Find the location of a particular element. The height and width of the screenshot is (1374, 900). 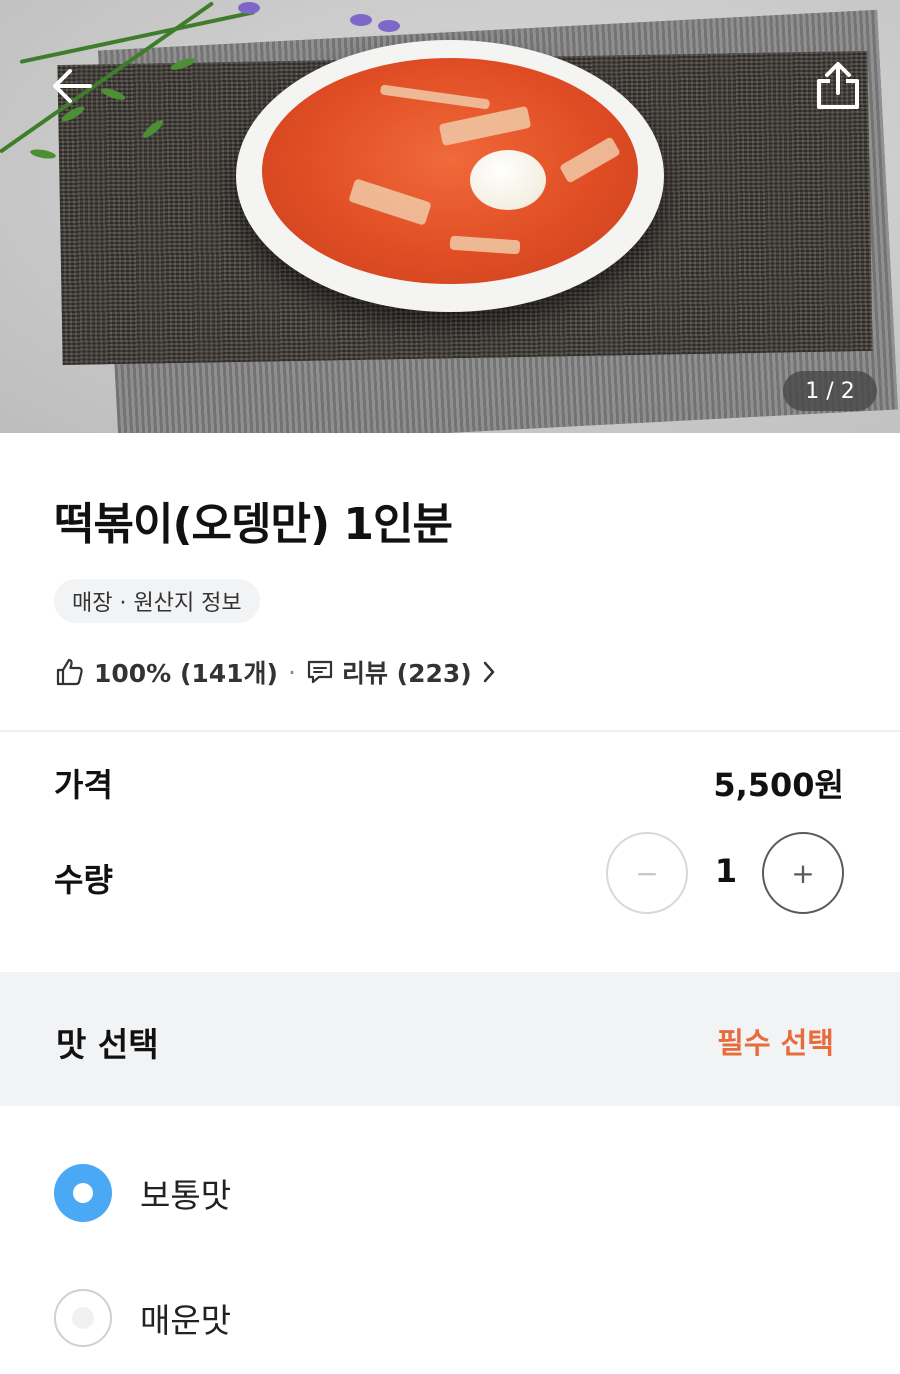

price-value: 5,500원 is located at coordinates (778, 785).